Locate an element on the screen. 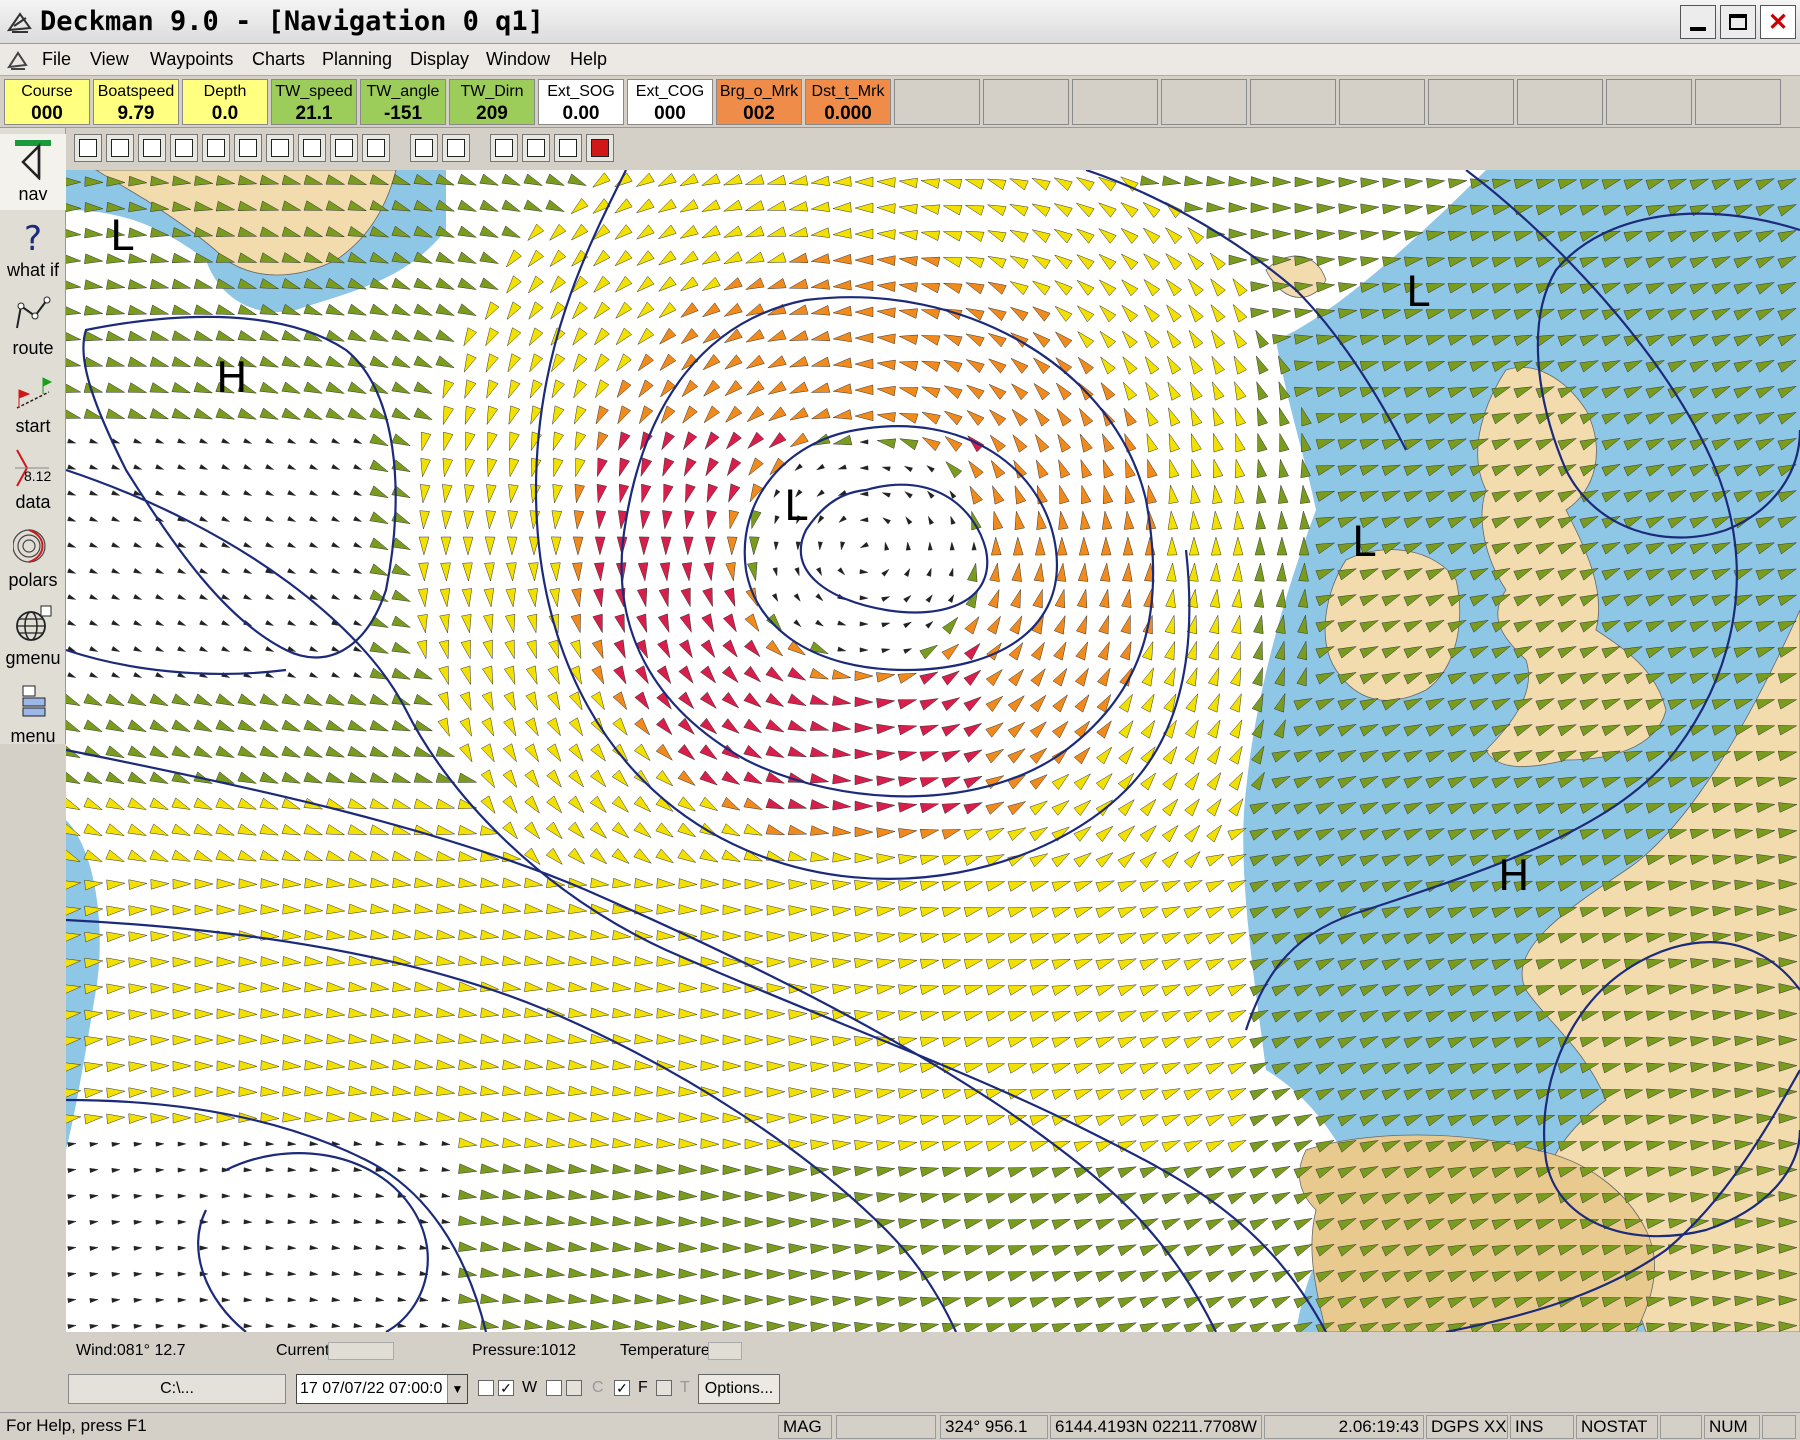 This screenshot has height=1440, width=1800. fit-chart-icon is located at coordinates (280, 148).